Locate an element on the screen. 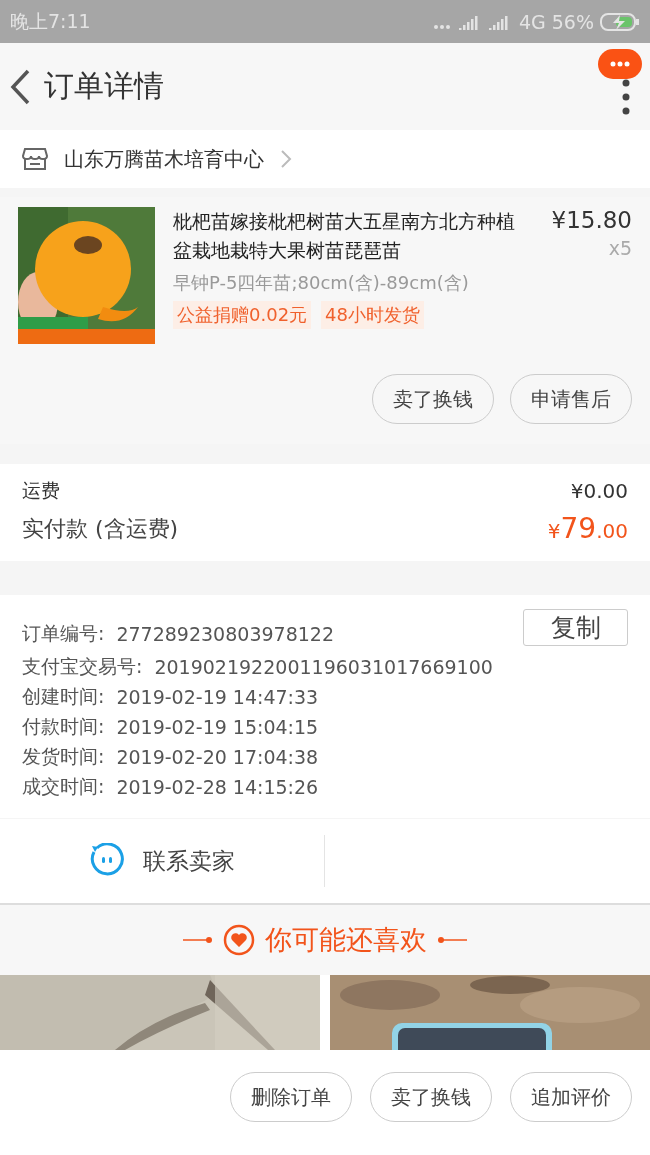  shop-name: 山东万腾苗木培育中心 is located at coordinates (164, 159).